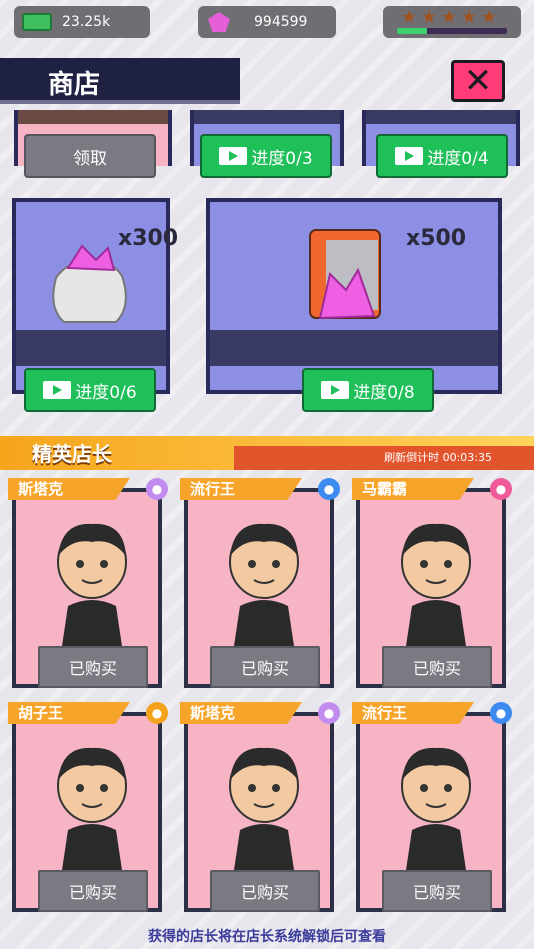 The width and height of the screenshot is (534, 949). What do you see at coordinates (501, 489) in the screenshot?
I see `shirt-icon: ●` at bounding box center [501, 489].